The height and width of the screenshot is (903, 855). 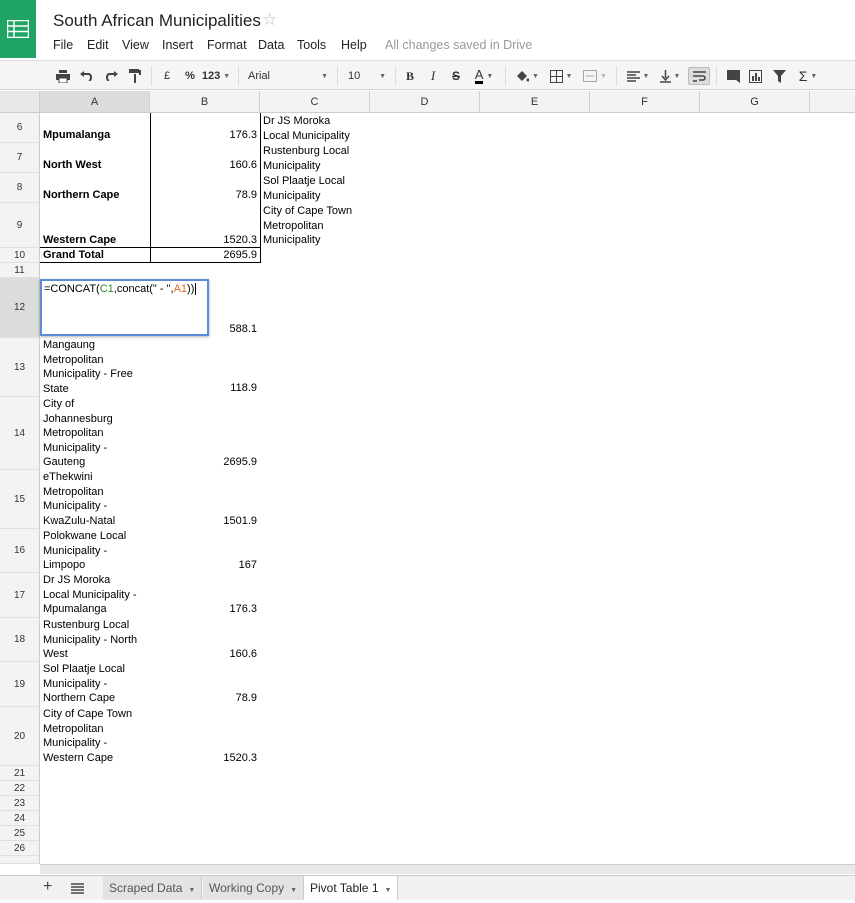 I want to click on menu-data: Data, so click(x=271, y=45).